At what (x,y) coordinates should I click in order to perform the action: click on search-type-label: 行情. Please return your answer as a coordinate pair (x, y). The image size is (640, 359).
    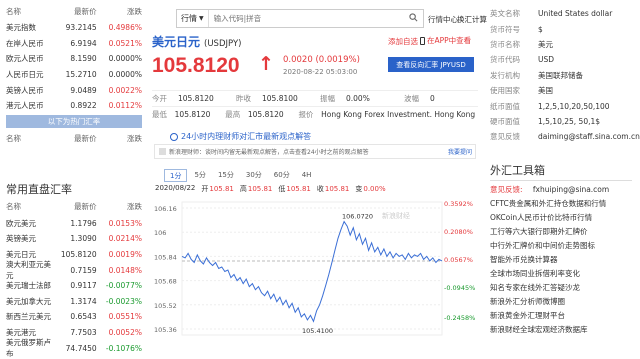
    Looking at the image, I should click on (189, 18).